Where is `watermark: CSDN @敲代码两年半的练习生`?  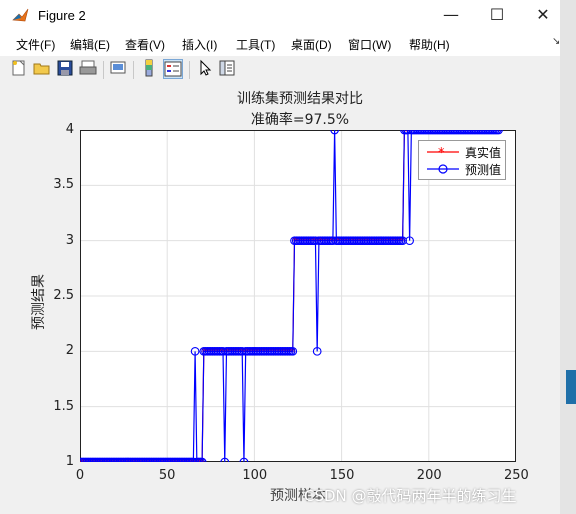
watermark: CSDN @敲代码两年半的练习生 is located at coordinates (410, 496).